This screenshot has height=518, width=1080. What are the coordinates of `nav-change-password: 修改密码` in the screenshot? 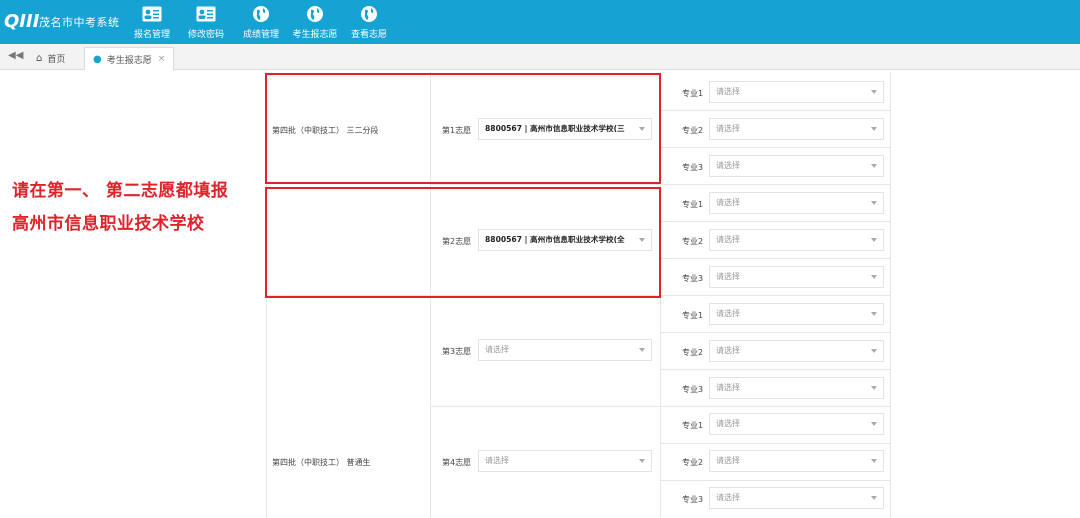 It's located at (206, 23).